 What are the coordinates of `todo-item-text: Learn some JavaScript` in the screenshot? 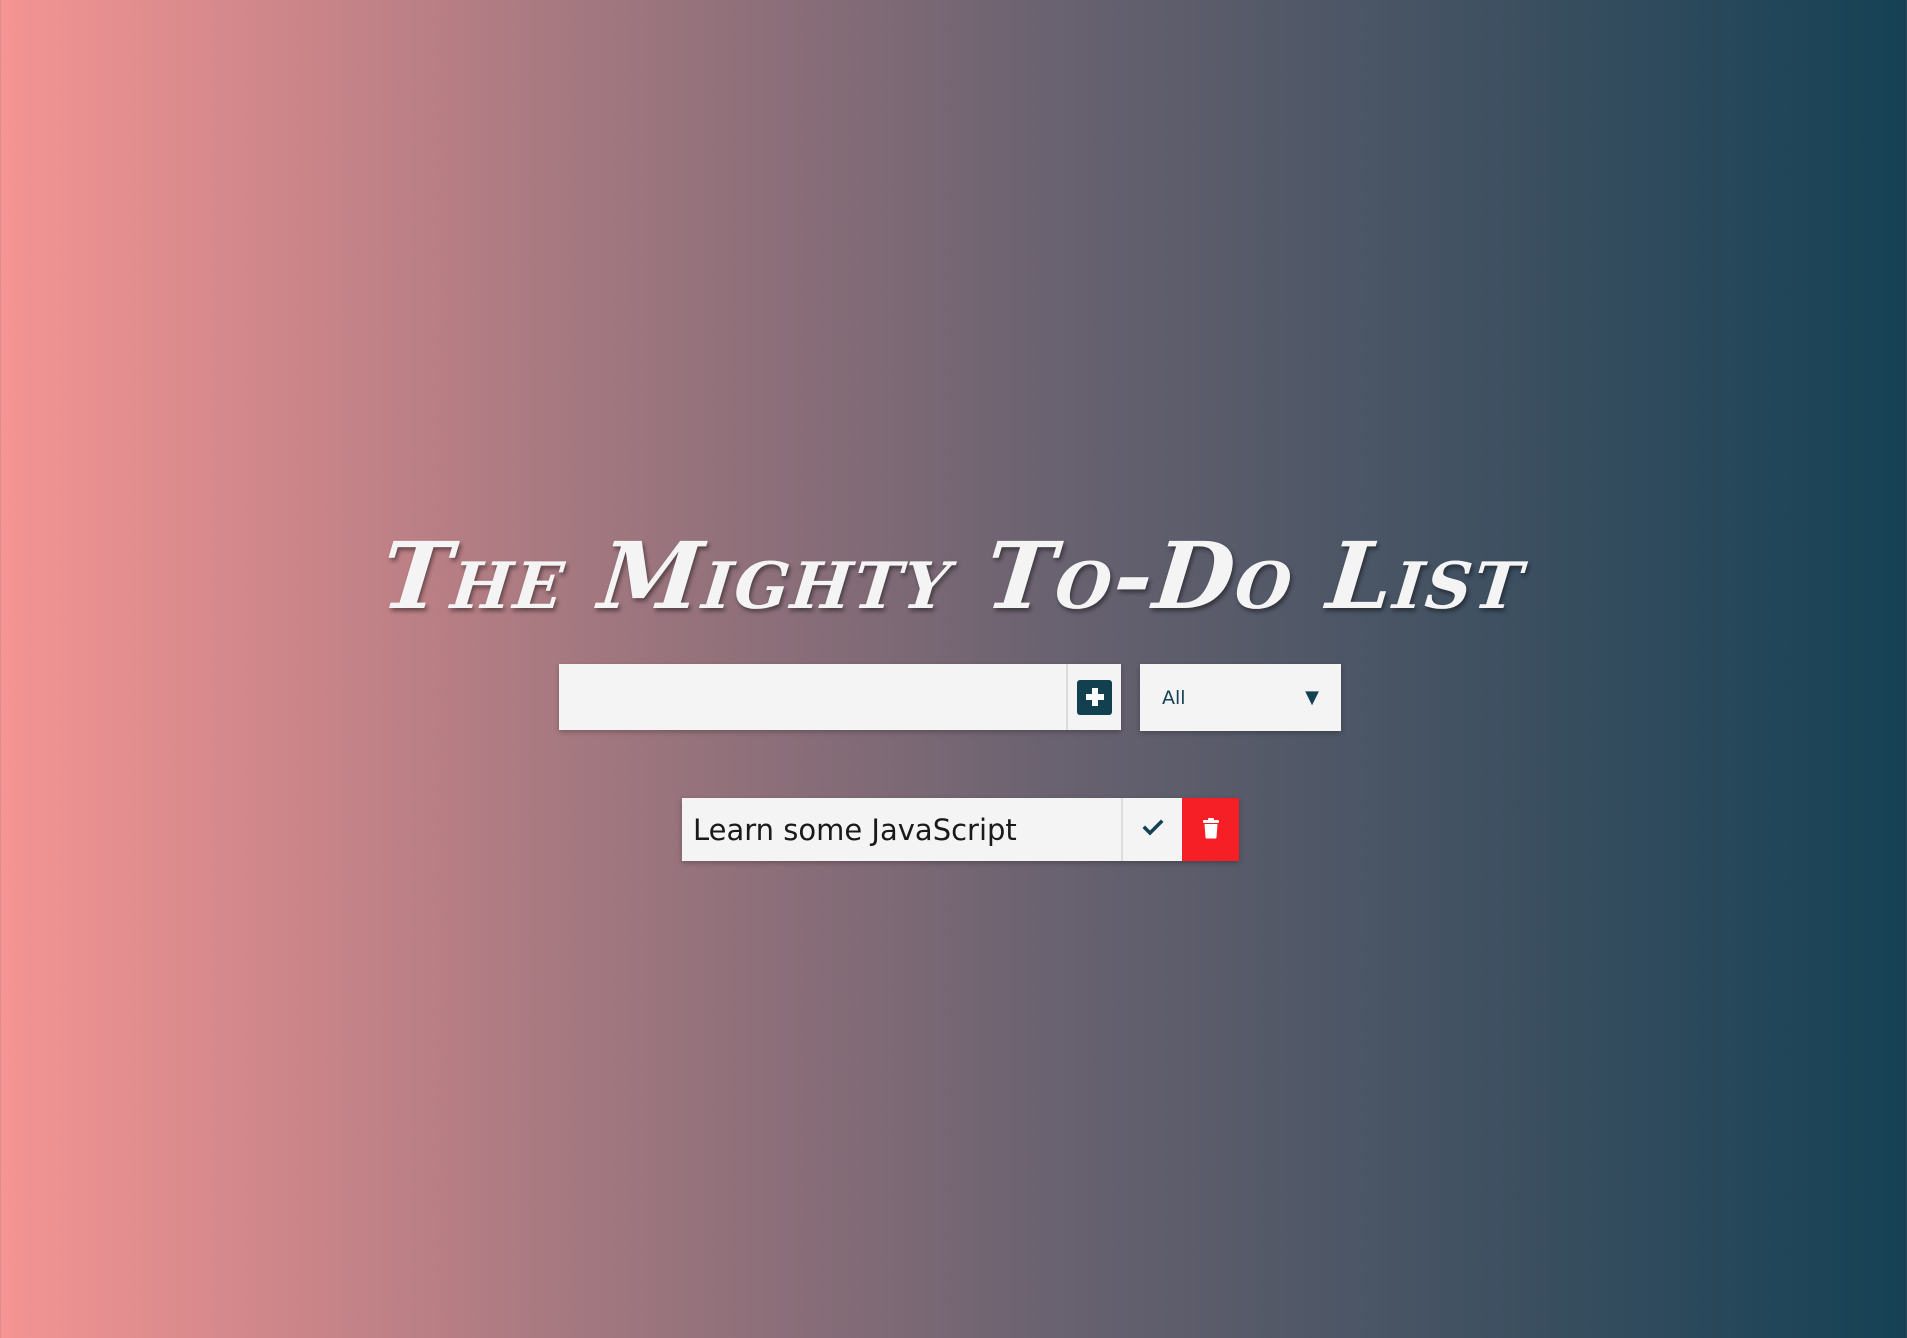 It's located at (901, 829).